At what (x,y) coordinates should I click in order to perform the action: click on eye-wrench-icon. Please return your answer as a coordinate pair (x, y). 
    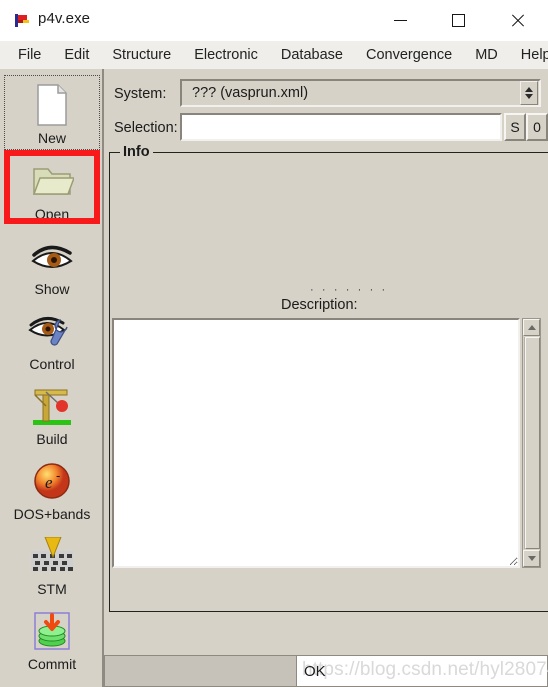
    Looking at the image, I should click on (52, 331).